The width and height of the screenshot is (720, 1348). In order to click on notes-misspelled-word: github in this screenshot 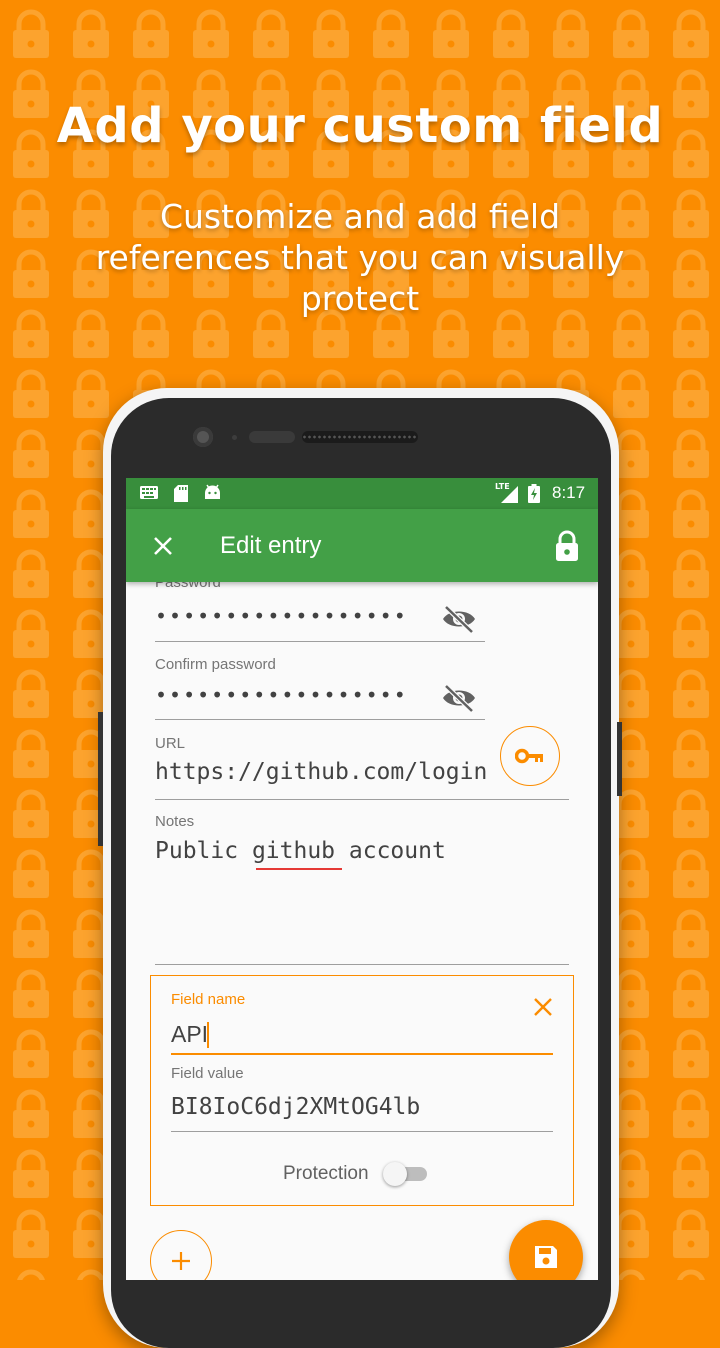, I will do `click(293, 851)`.